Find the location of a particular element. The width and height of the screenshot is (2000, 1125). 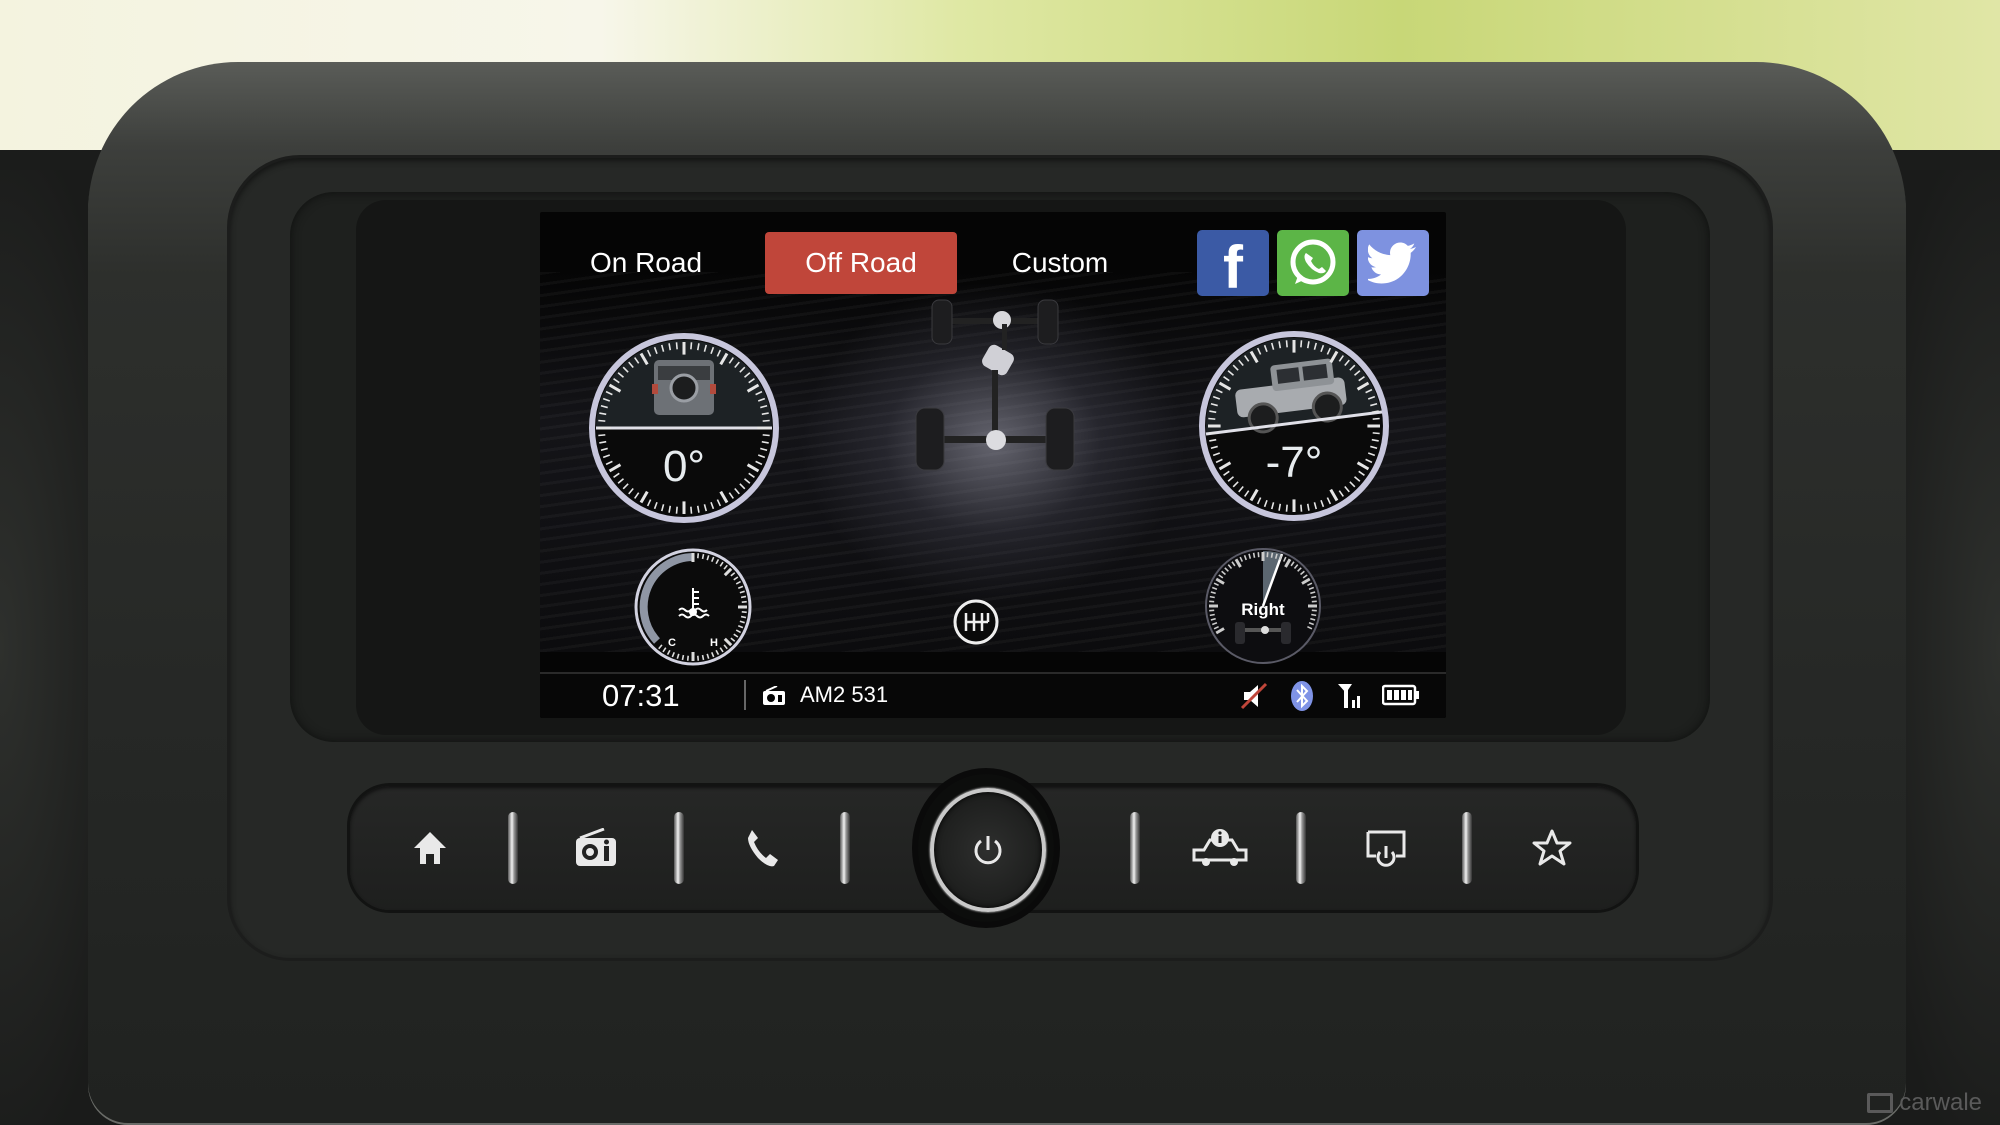

phone-icon is located at coordinates (763, 848).